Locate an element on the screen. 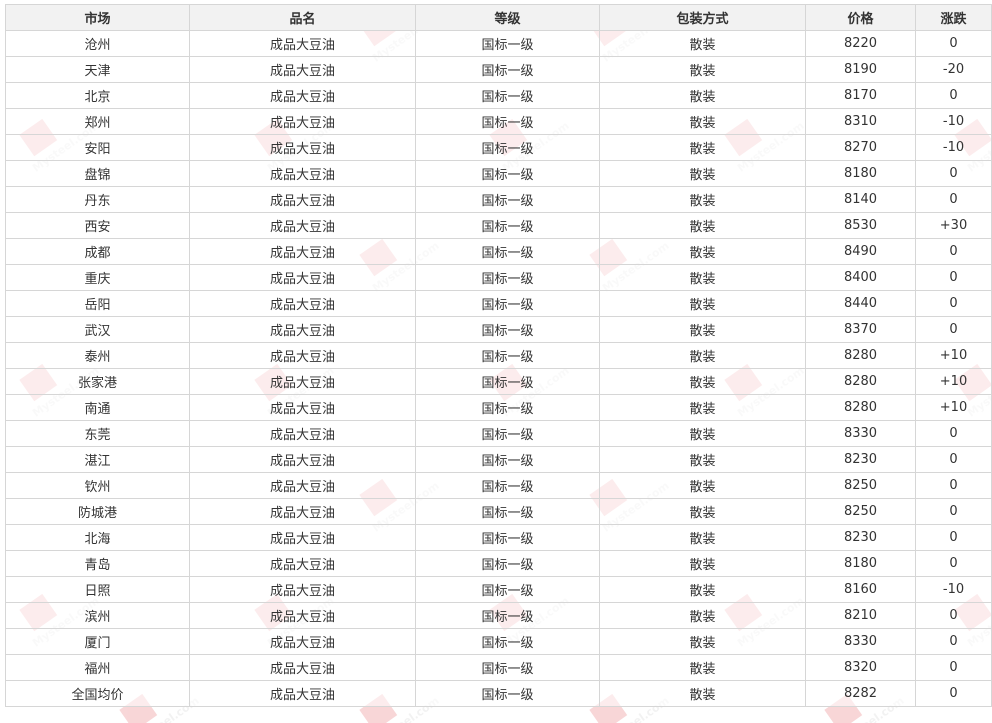 The width and height of the screenshot is (992, 723). cell-market: 滨州 is located at coordinates (97, 615).